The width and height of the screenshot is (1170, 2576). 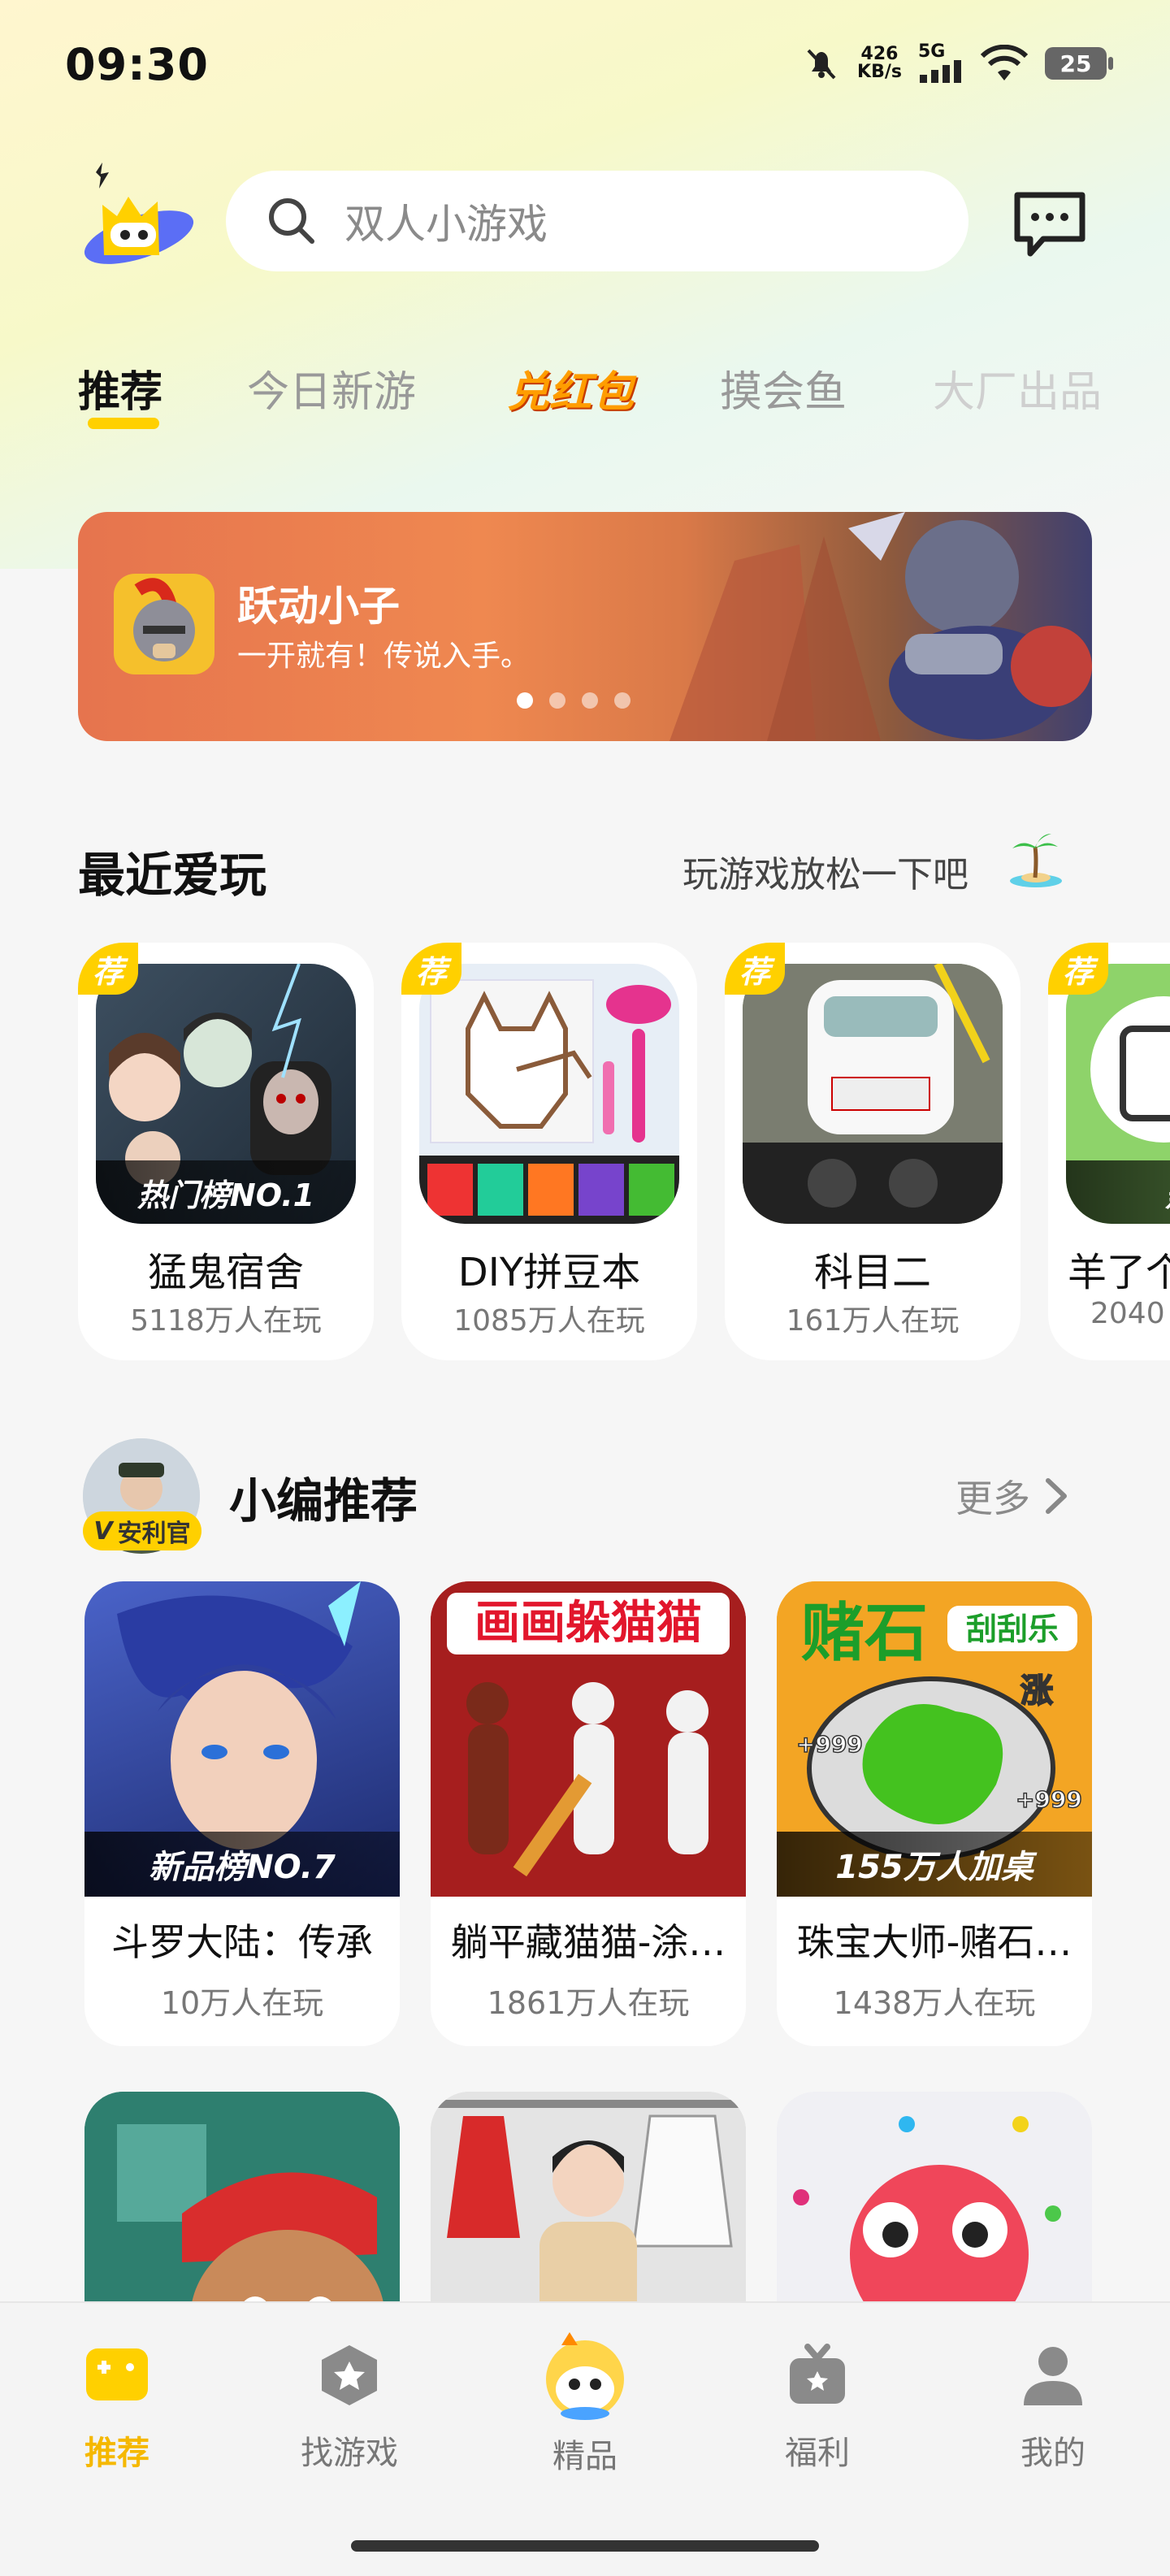 I want to click on search-placeholder: 双人小游戏, so click(x=446, y=224).